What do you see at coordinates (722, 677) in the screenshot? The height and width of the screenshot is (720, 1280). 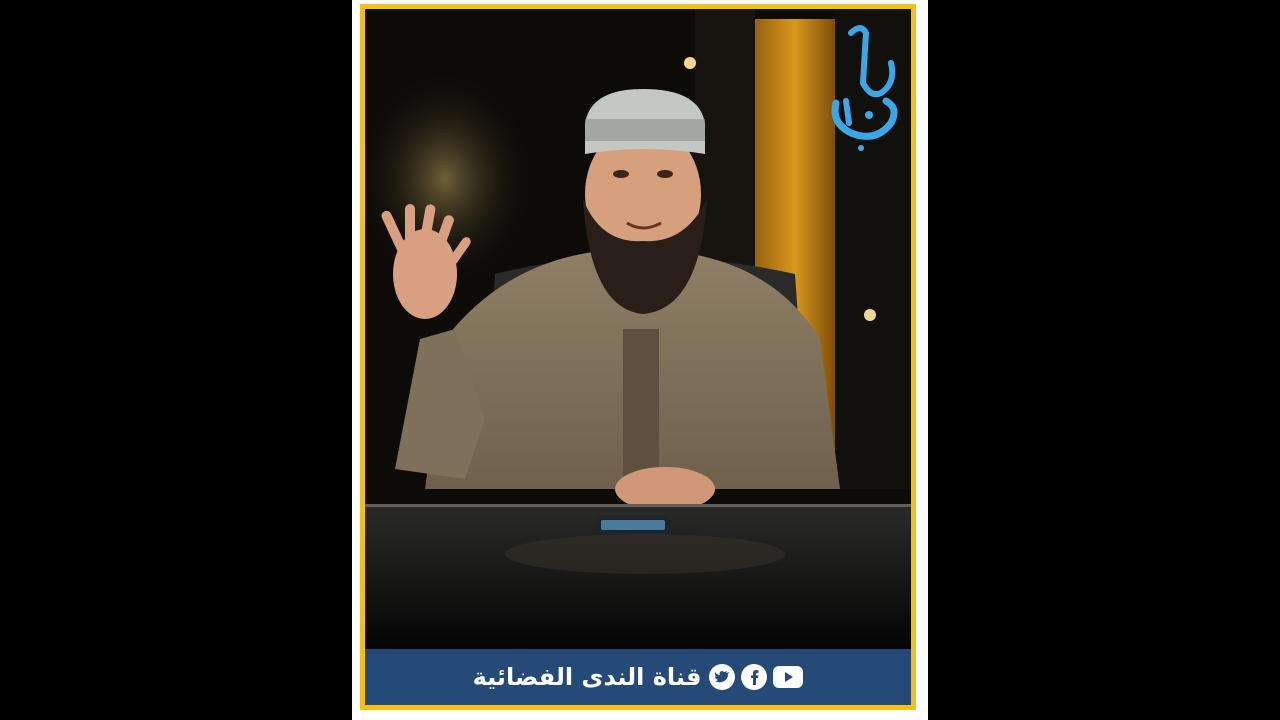 I see `twitter-icon` at bounding box center [722, 677].